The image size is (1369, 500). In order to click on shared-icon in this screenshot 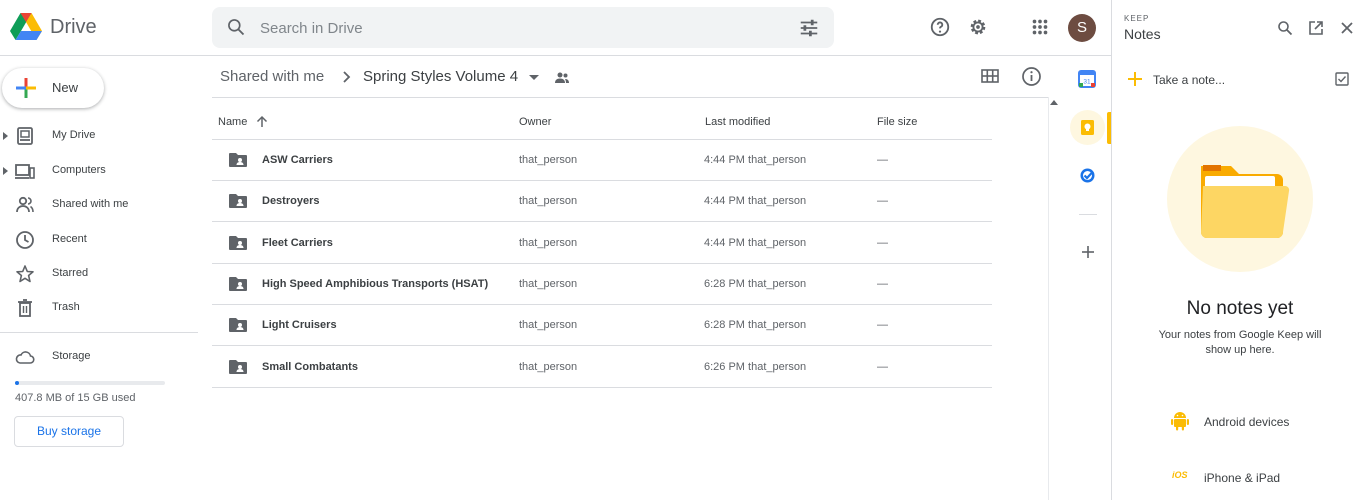, I will do `click(25, 204)`.